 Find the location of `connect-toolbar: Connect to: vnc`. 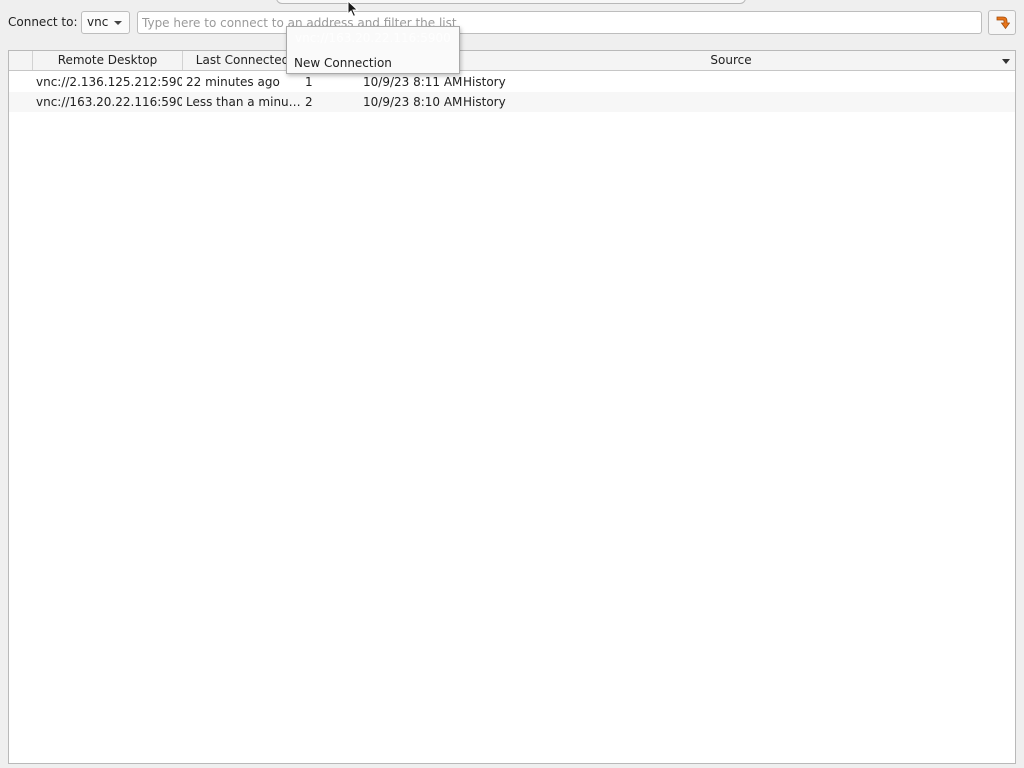

connect-toolbar: Connect to: vnc is located at coordinates (512, 23).